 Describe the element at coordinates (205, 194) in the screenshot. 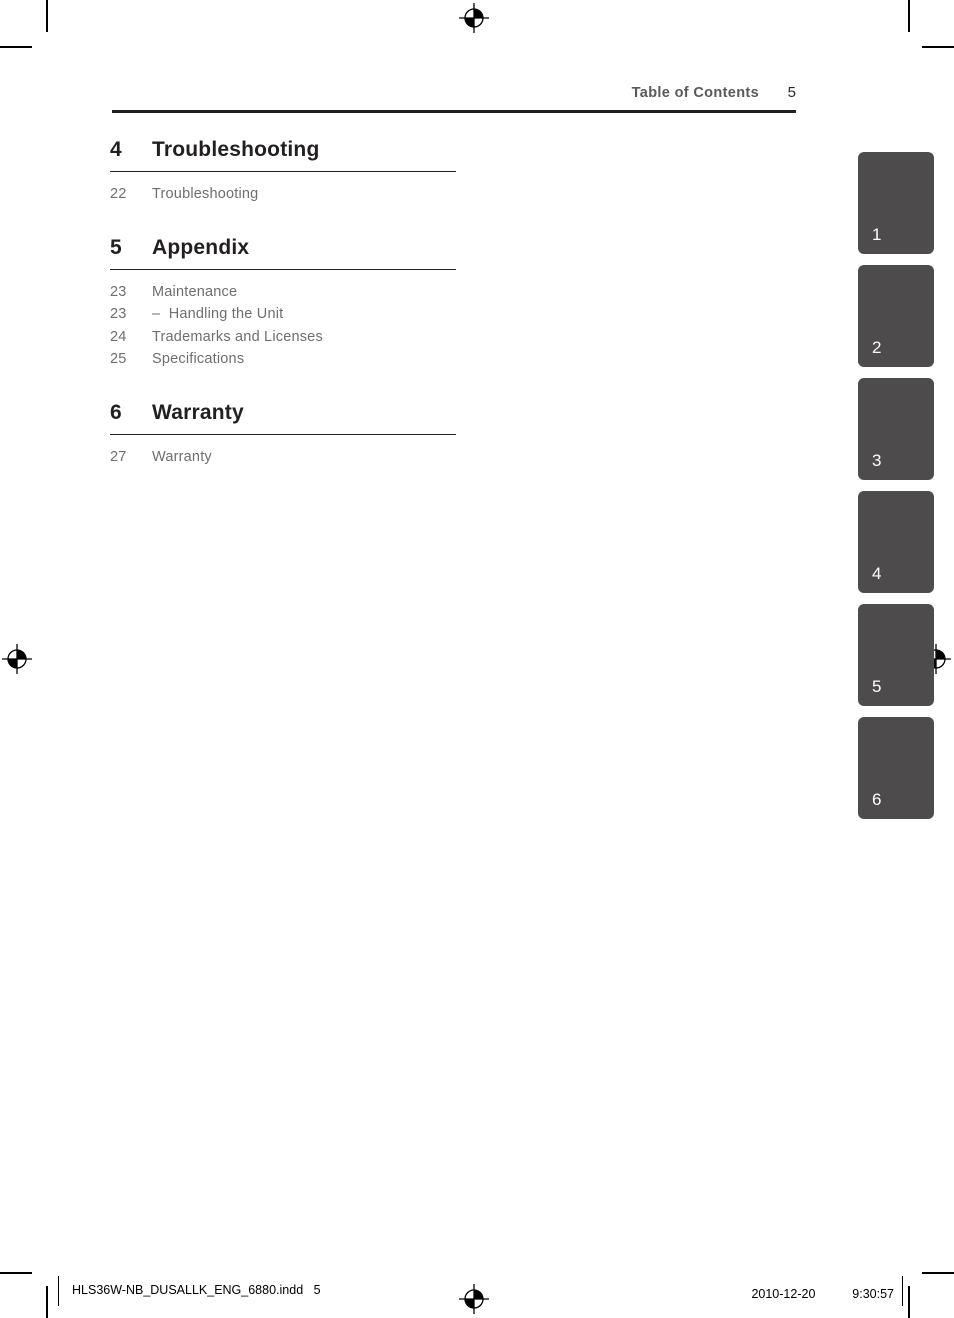

I see `toc-entry-label: Troubleshooting` at that location.